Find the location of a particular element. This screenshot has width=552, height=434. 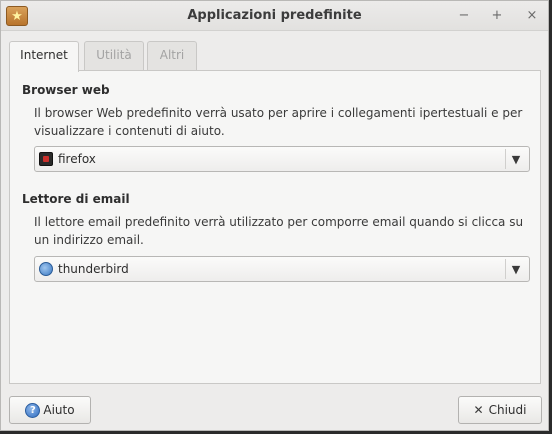

firefox-icon is located at coordinates (46, 159).